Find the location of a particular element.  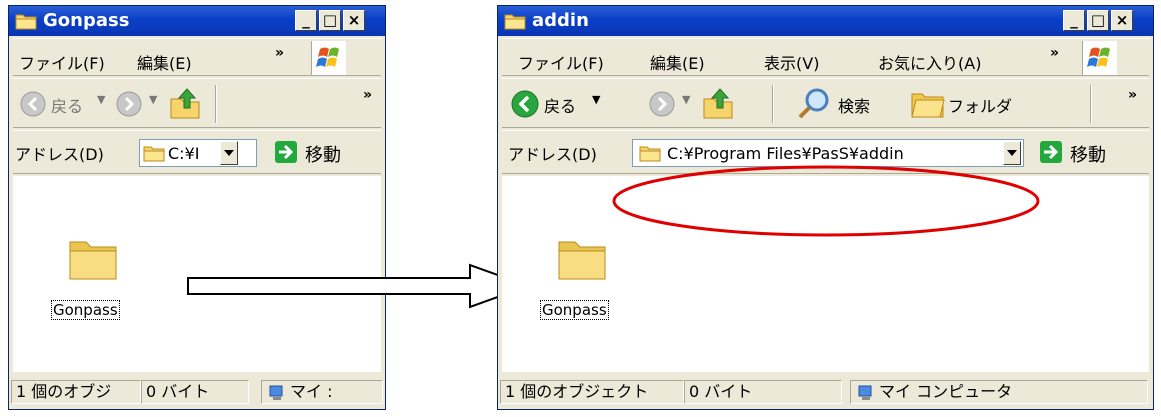

highlight-ellipse is located at coordinates (826, 201).